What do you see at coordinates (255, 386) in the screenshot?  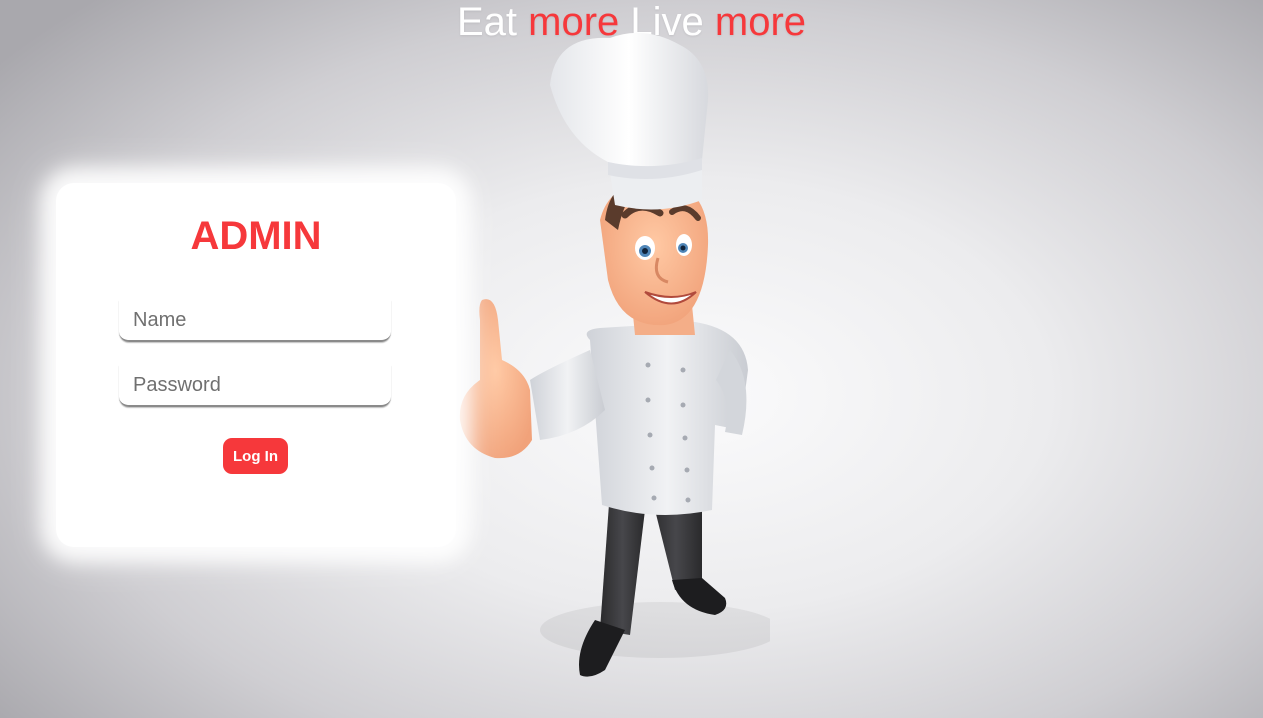 I see `password-input` at bounding box center [255, 386].